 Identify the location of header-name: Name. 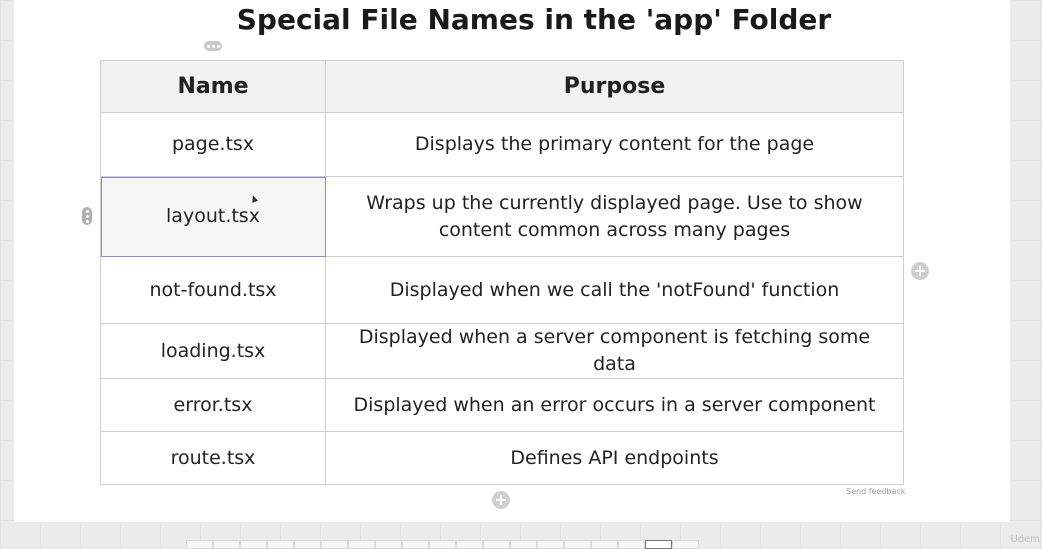
(213, 86).